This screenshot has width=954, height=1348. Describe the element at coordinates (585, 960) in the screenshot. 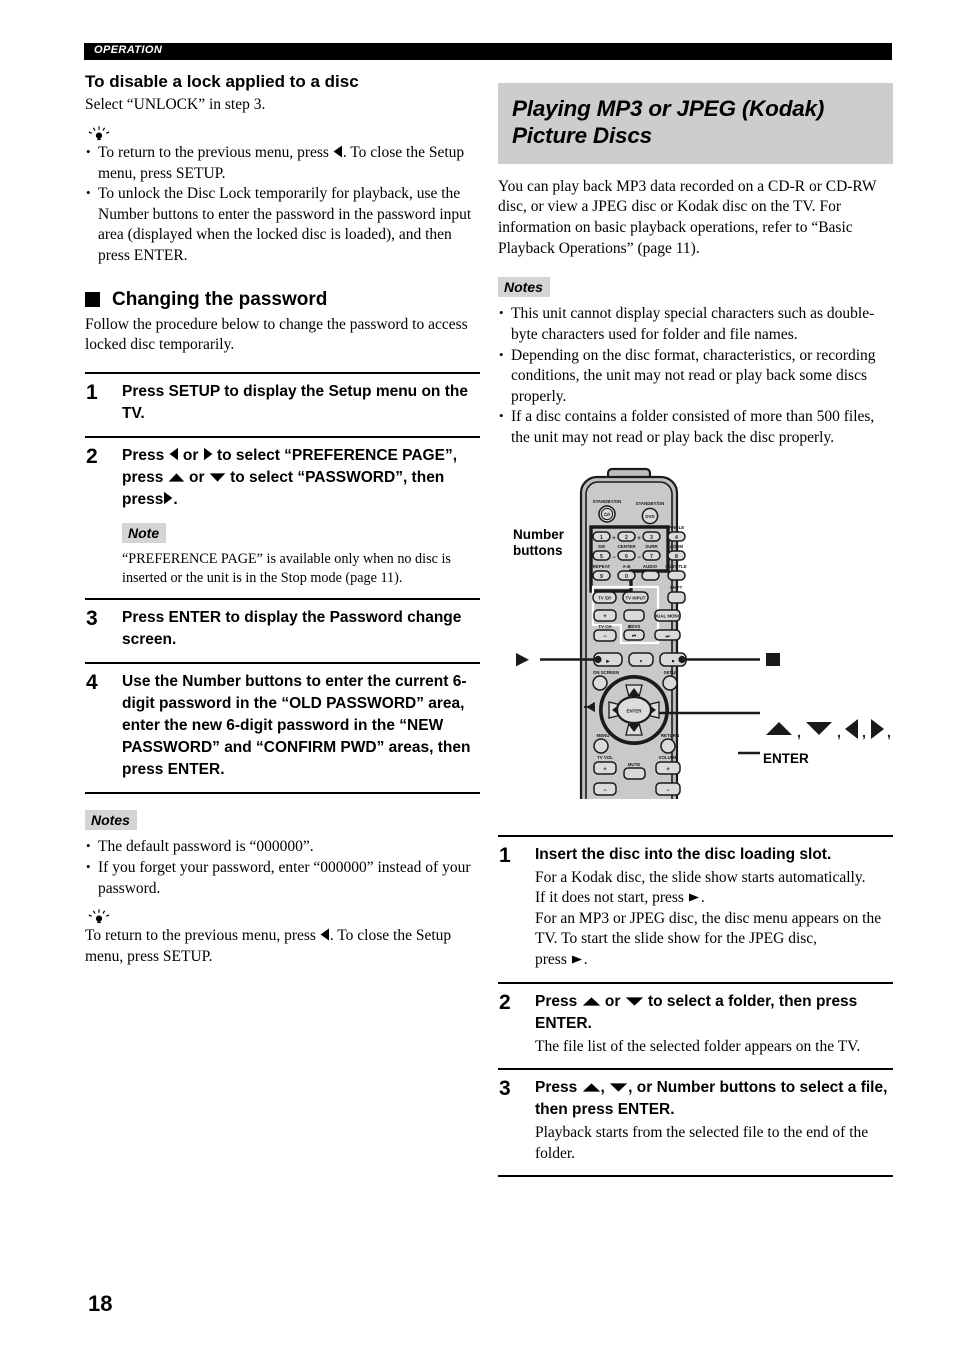

I see `right-step-1-desc-line4b: .` at that location.